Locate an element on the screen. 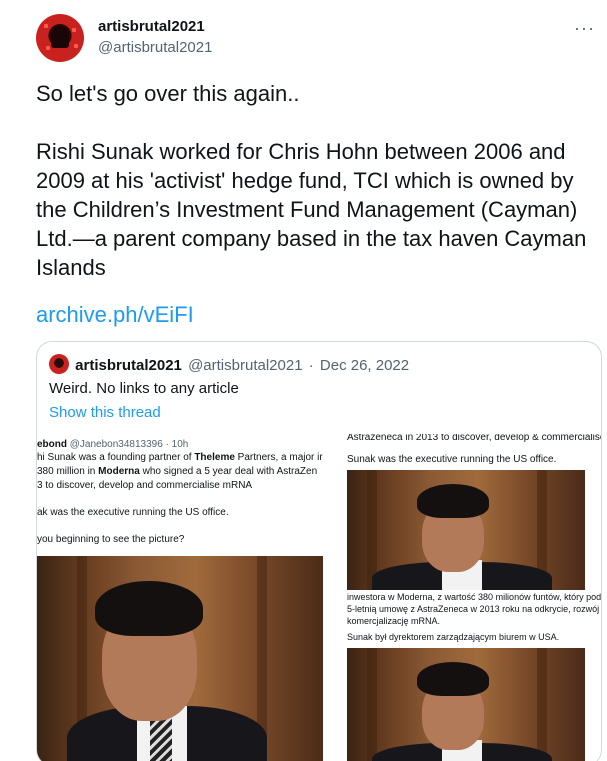  screenshot-handle: @Janebon34813396 · 10h is located at coordinates (129, 444).